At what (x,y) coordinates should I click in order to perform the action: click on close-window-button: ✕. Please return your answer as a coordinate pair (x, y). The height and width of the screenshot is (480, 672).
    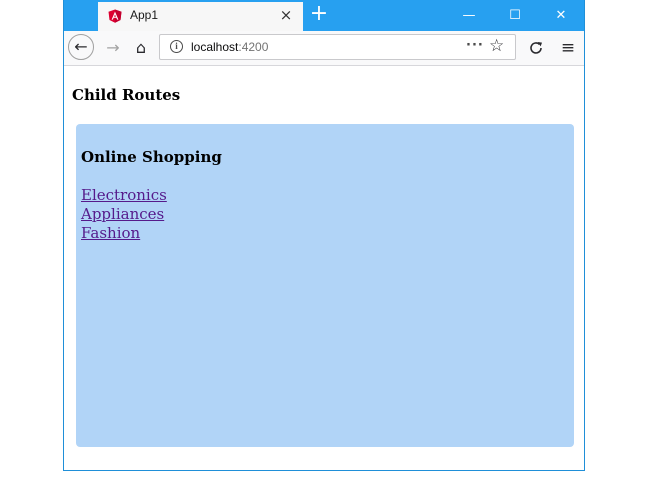
    Looking at the image, I should click on (561, 15).